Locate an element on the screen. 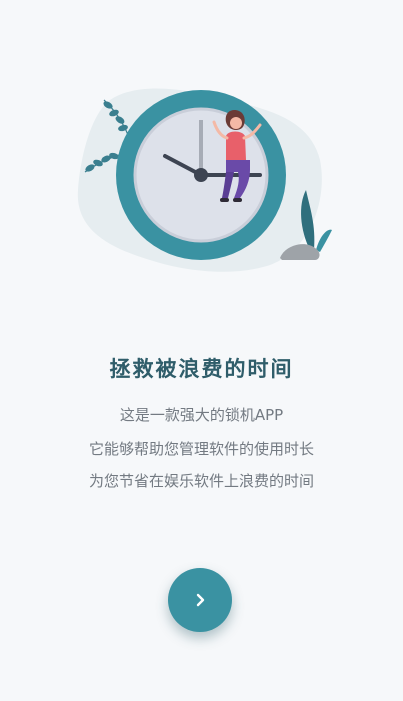  description-line: 为您节省在娱乐软件上浪费的时间 is located at coordinates (201, 481).